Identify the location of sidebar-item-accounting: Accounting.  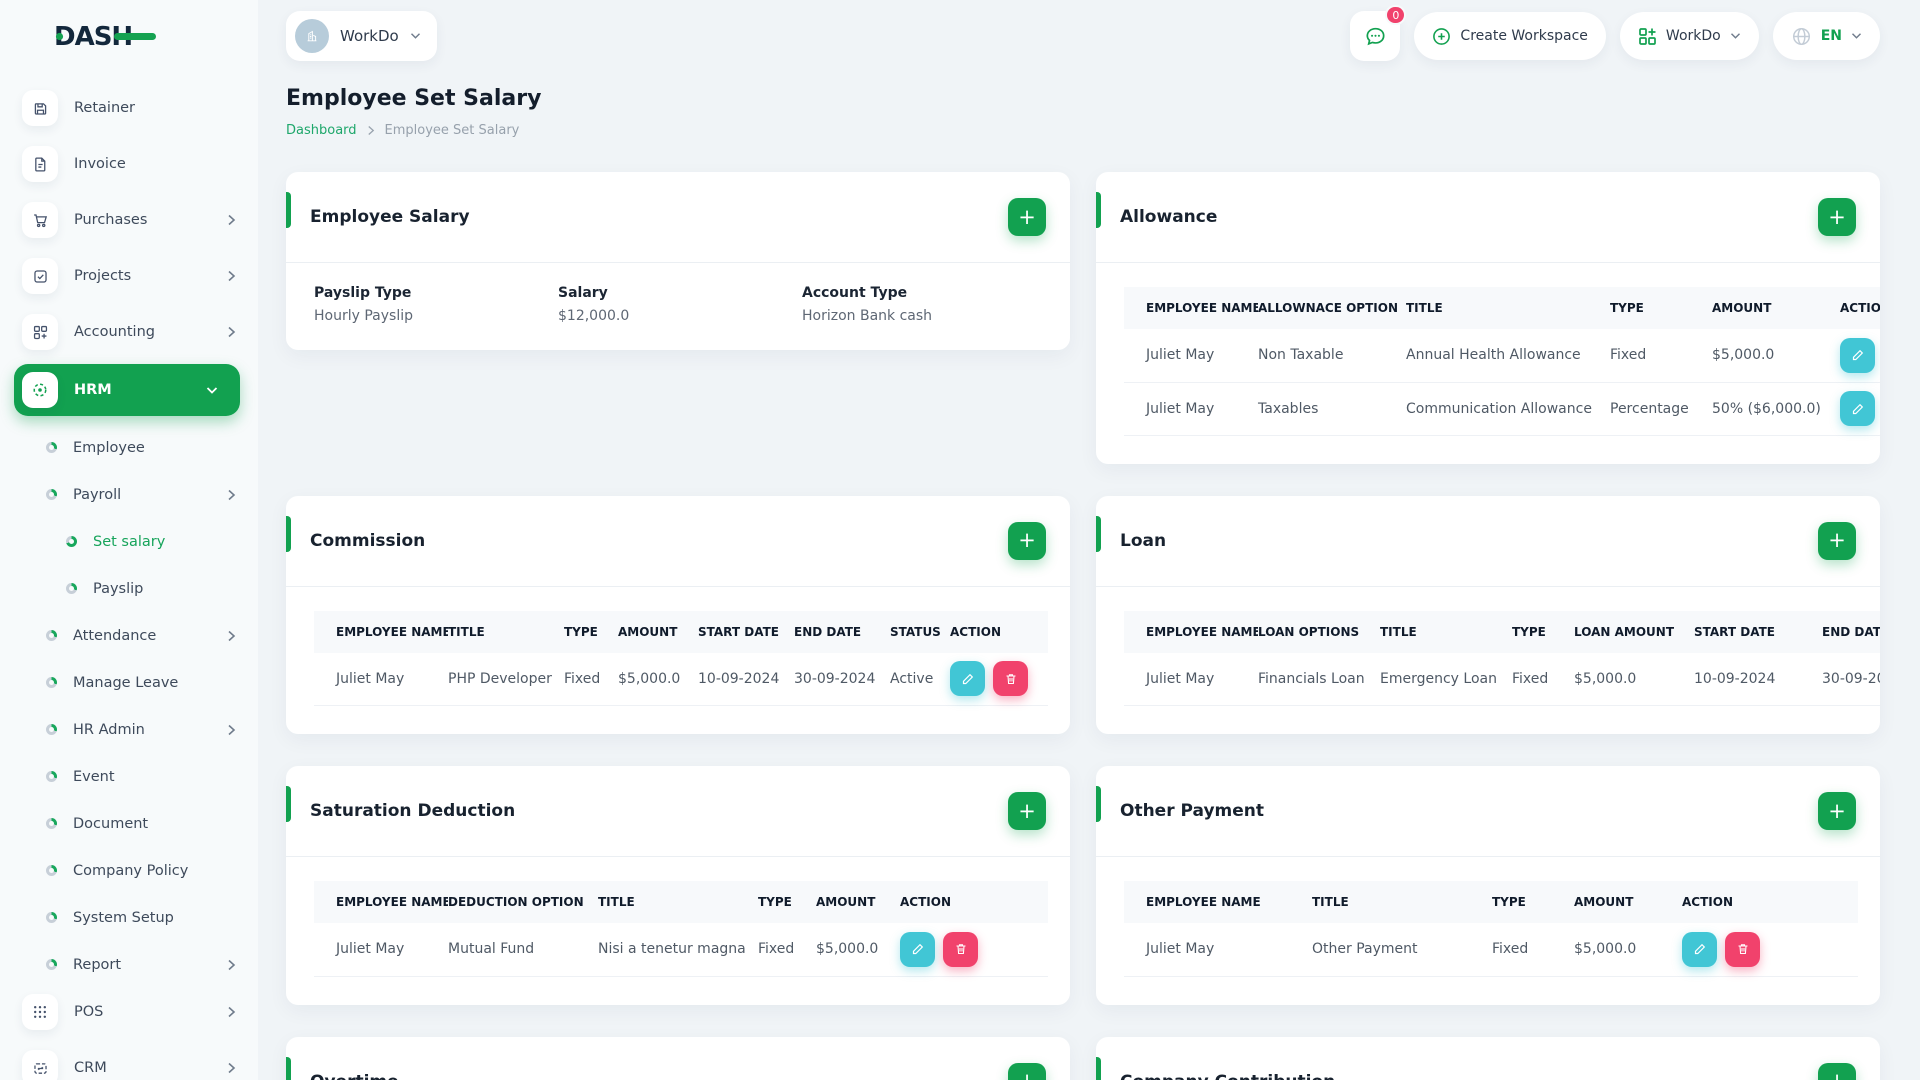
(133, 332).